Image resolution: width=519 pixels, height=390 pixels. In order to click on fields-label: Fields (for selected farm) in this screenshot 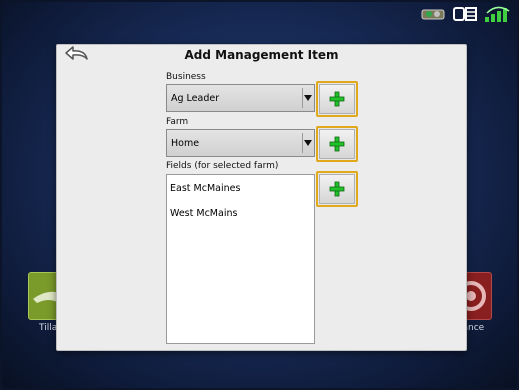, I will do `click(222, 166)`.